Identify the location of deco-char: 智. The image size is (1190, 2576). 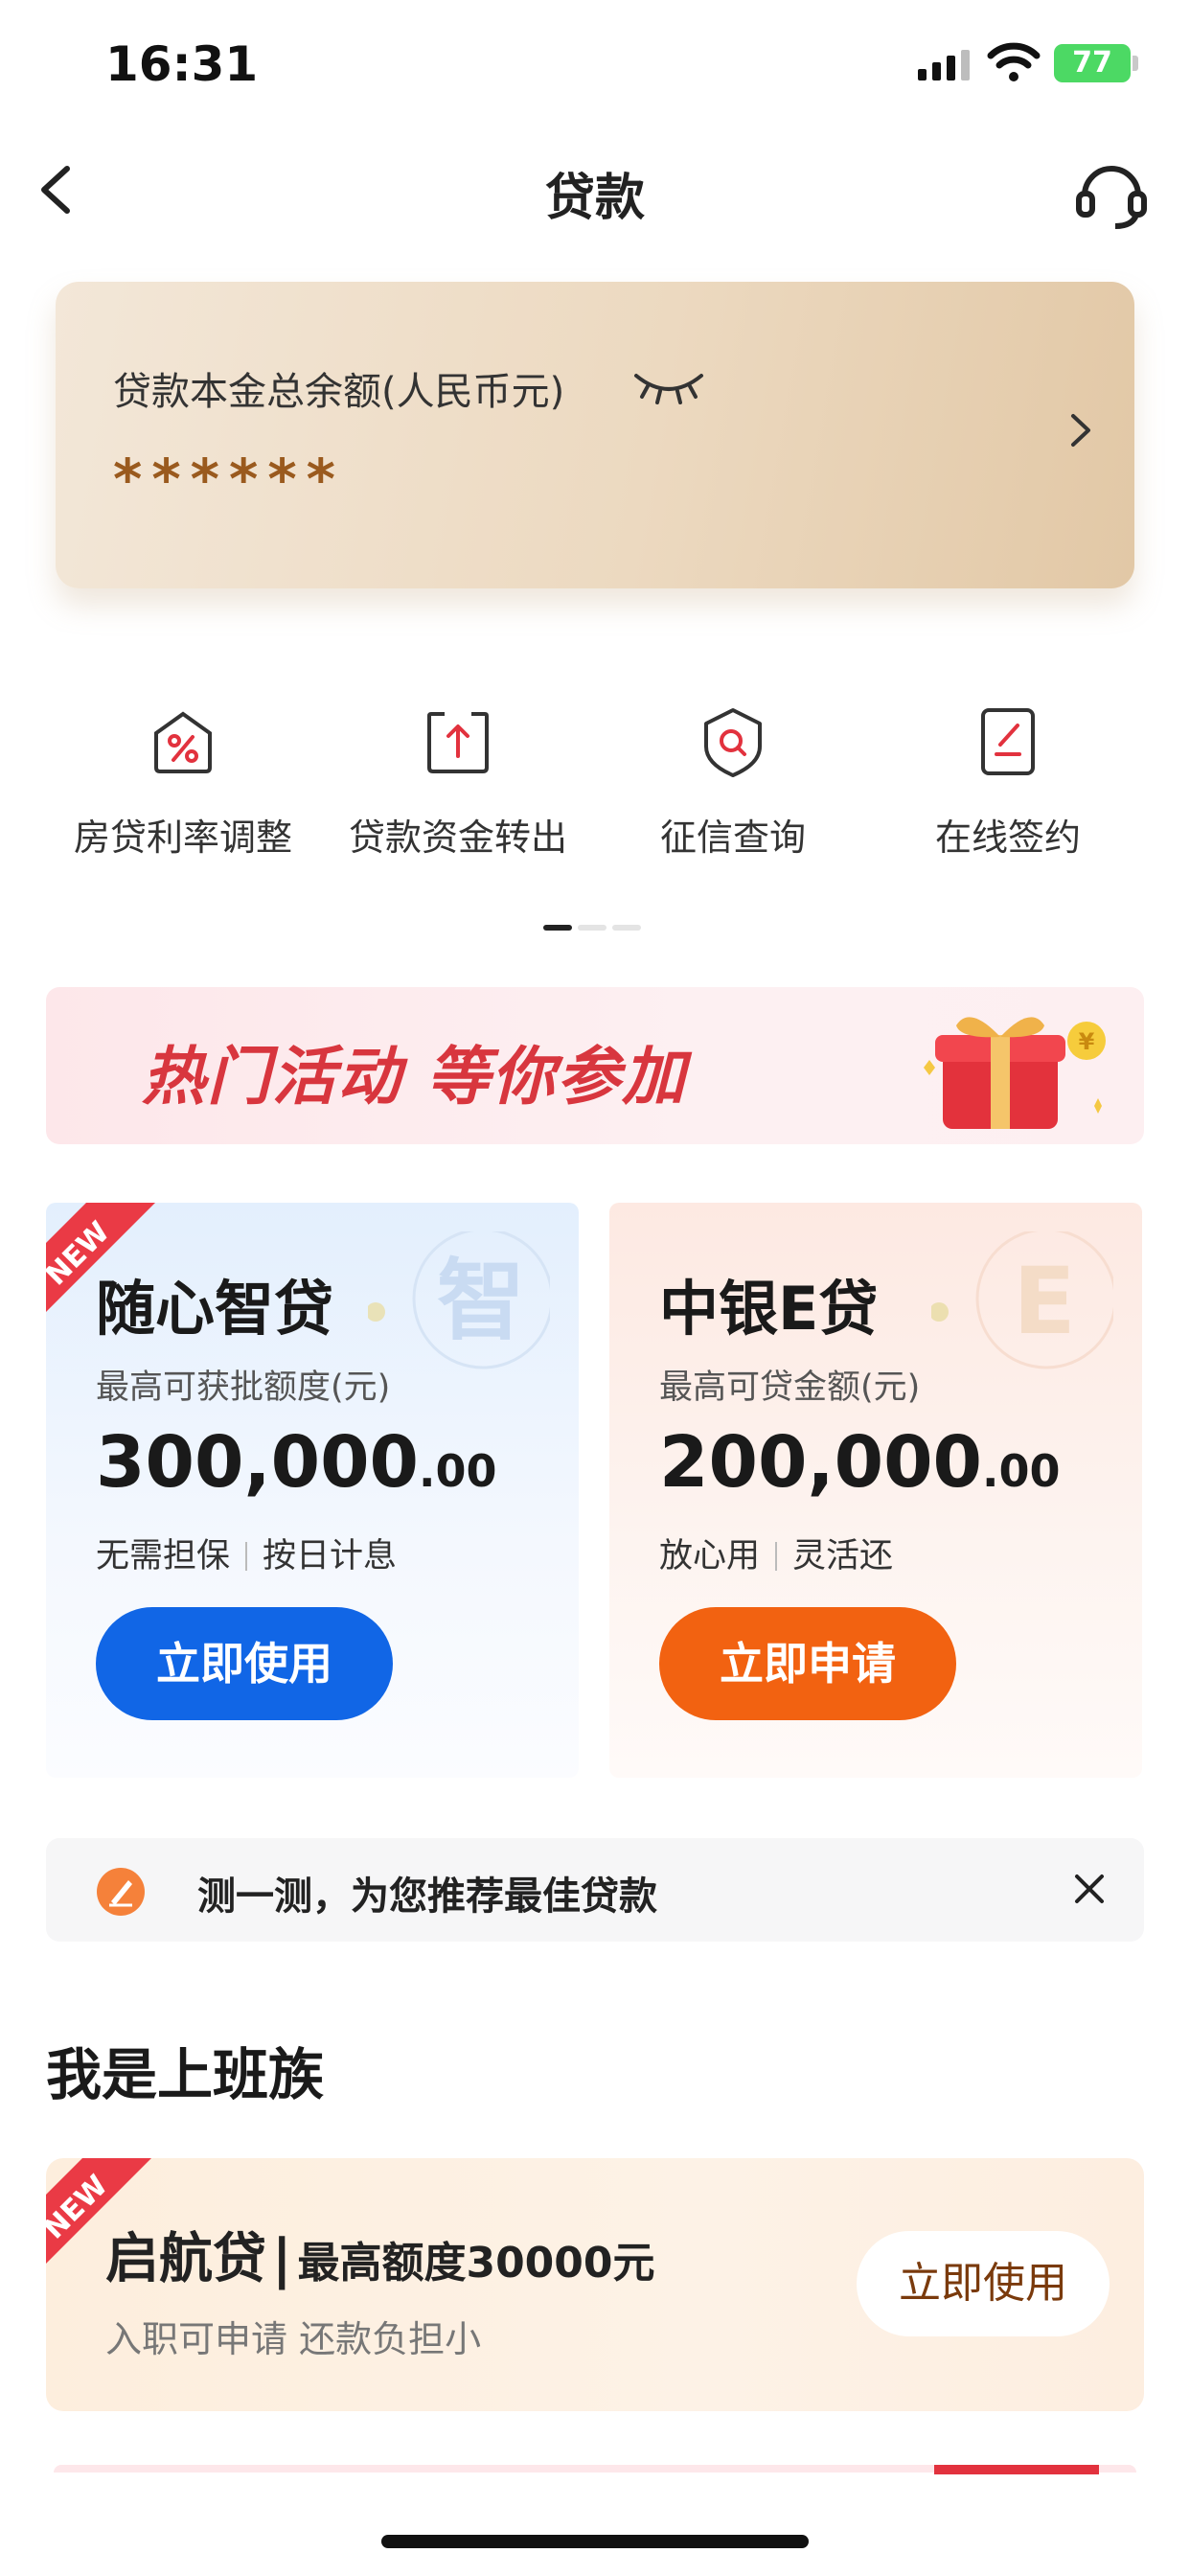
(481, 1301).